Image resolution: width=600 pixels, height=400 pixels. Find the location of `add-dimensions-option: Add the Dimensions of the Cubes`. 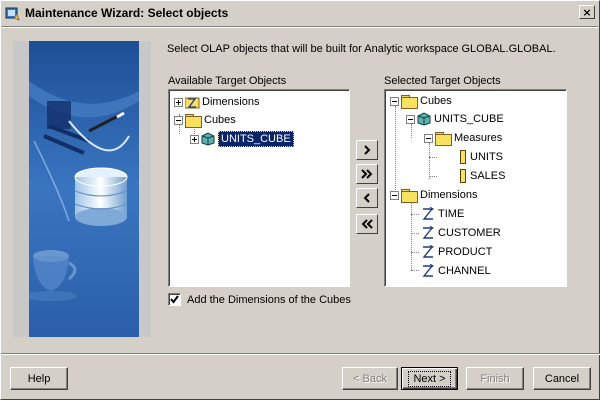

add-dimensions-option: Add the Dimensions of the Cubes is located at coordinates (259, 299).